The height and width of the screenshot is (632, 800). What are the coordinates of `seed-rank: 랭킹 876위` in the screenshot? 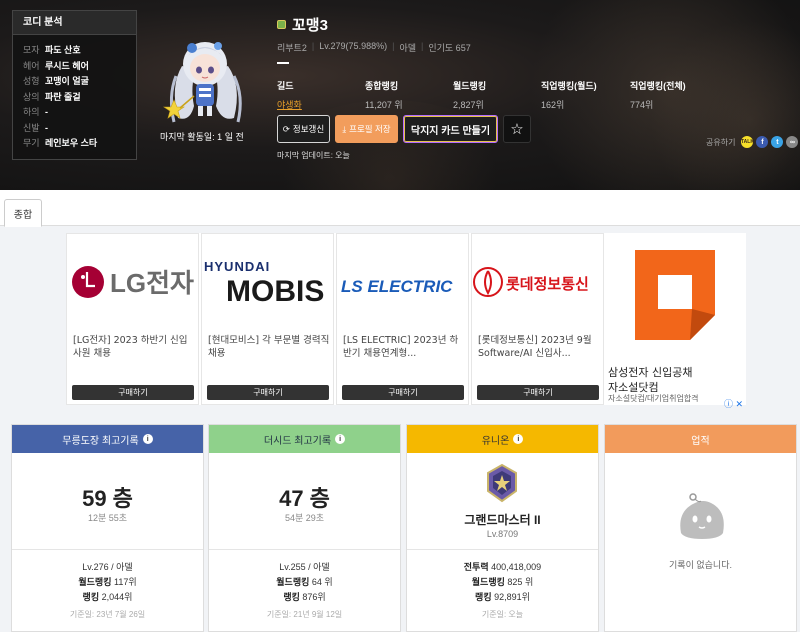 It's located at (304, 597).